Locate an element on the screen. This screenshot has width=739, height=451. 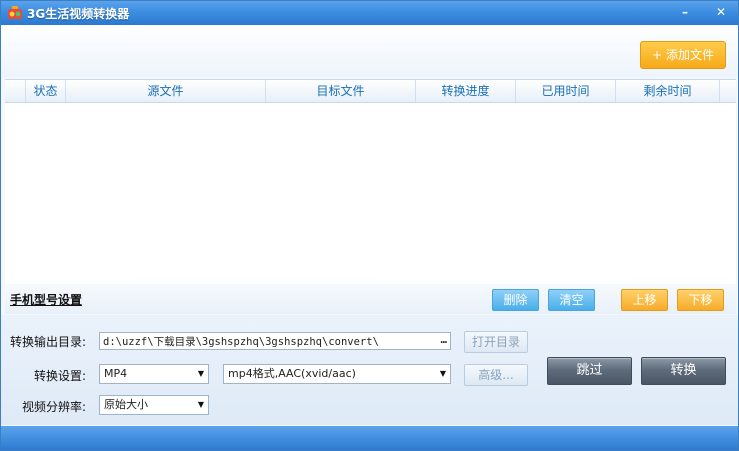
column-progress: 转换进度 is located at coordinates (465, 91).